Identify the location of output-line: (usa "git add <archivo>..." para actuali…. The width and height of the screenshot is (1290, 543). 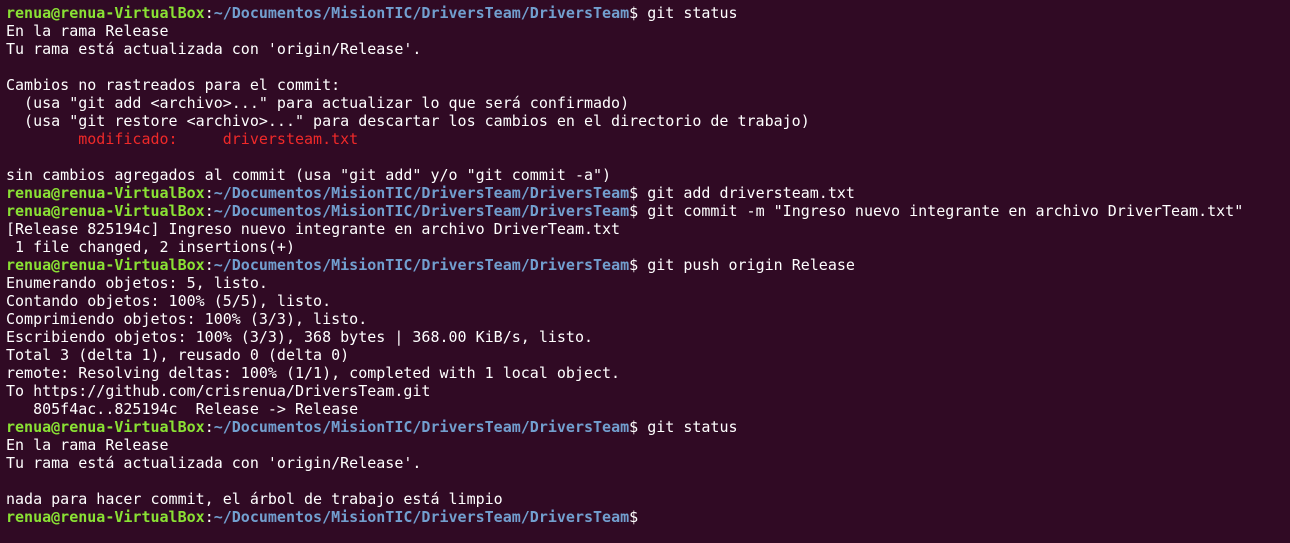
(648, 103).